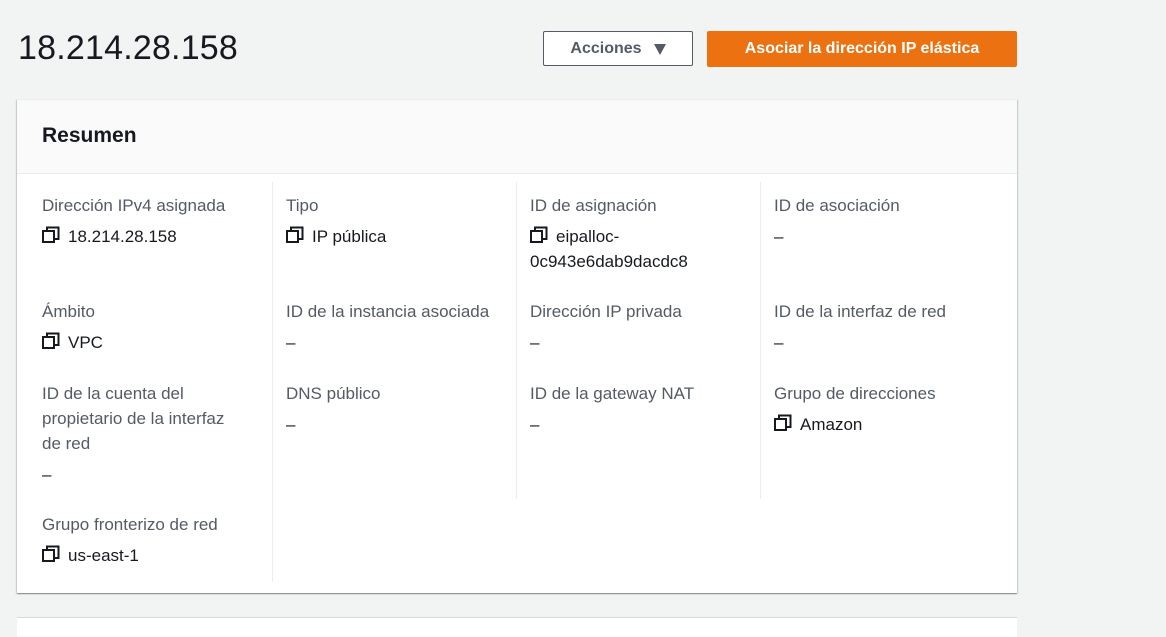  I want to click on ipv4-value: 18.214.28.158, so click(122, 236).